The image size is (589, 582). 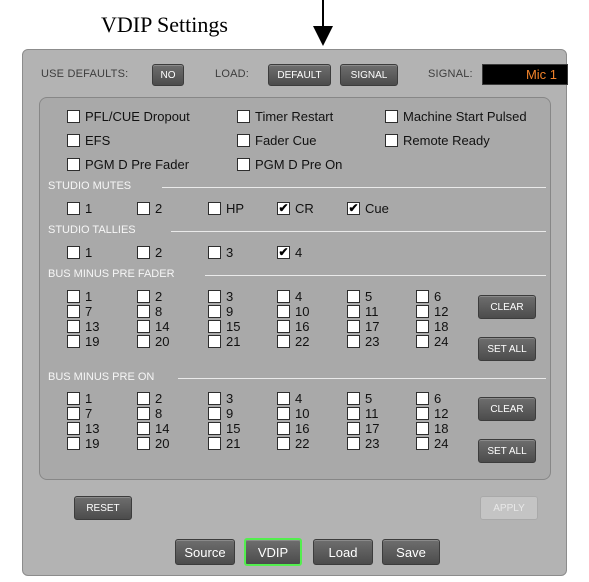 What do you see at coordinates (168, 75) in the screenshot?
I see `use-defaults-no-button: NO` at bounding box center [168, 75].